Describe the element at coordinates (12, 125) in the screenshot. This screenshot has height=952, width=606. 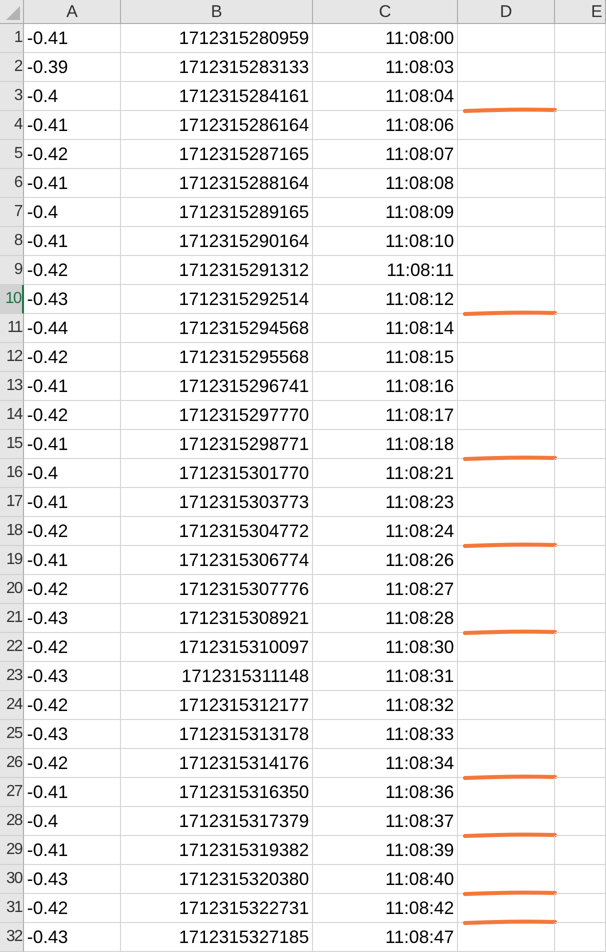
I see `row-header: 4` at that location.